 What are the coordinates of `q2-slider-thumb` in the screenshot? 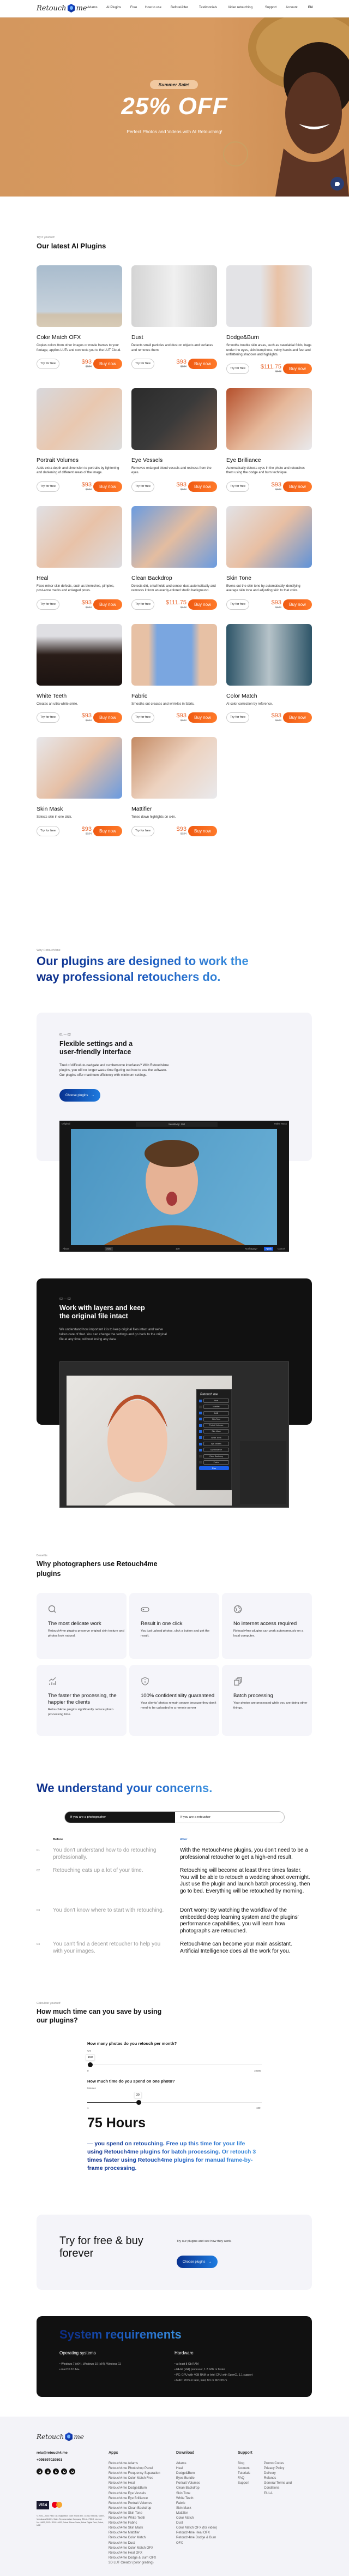 It's located at (138, 2102).